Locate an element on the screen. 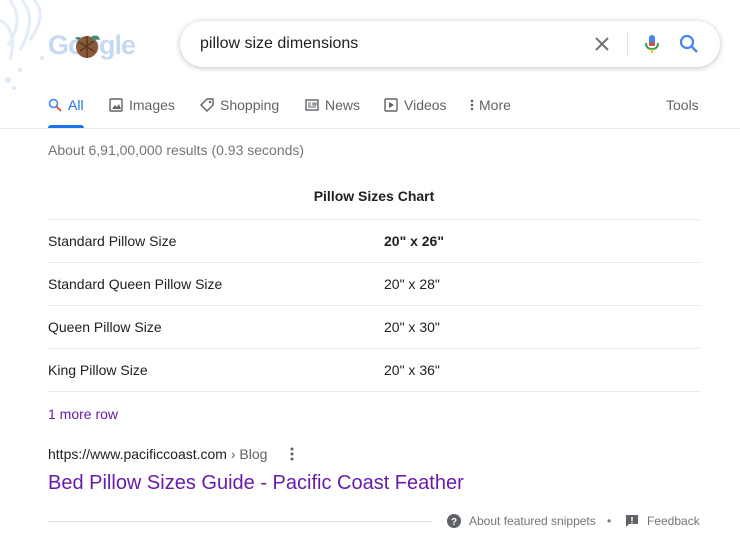 The image size is (740, 542). news-icon is located at coordinates (312, 105).